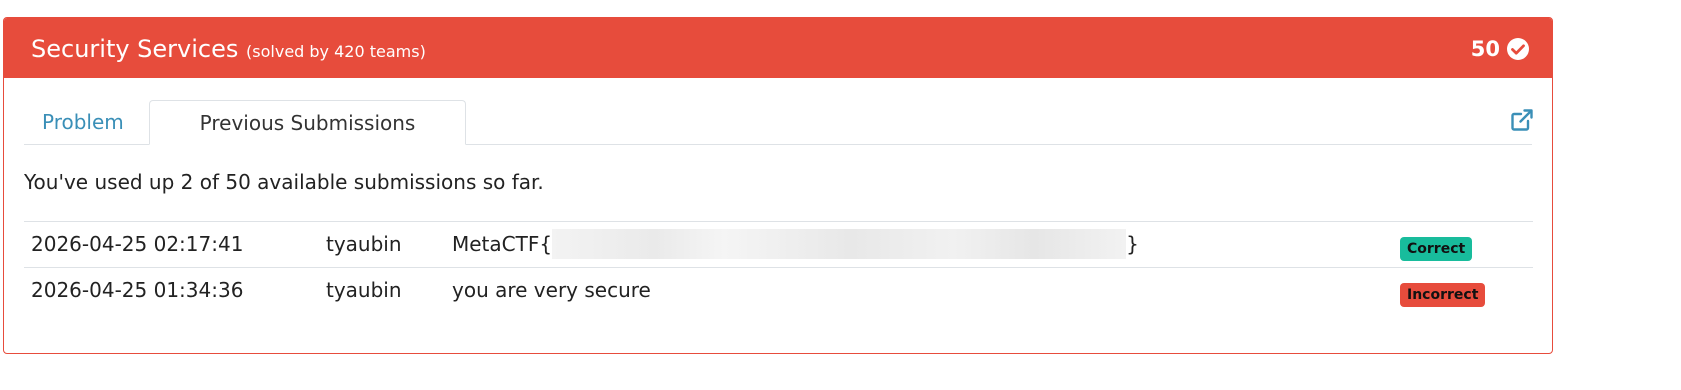  What do you see at coordinates (1518, 49) in the screenshot?
I see `check-circle-icon` at bounding box center [1518, 49].